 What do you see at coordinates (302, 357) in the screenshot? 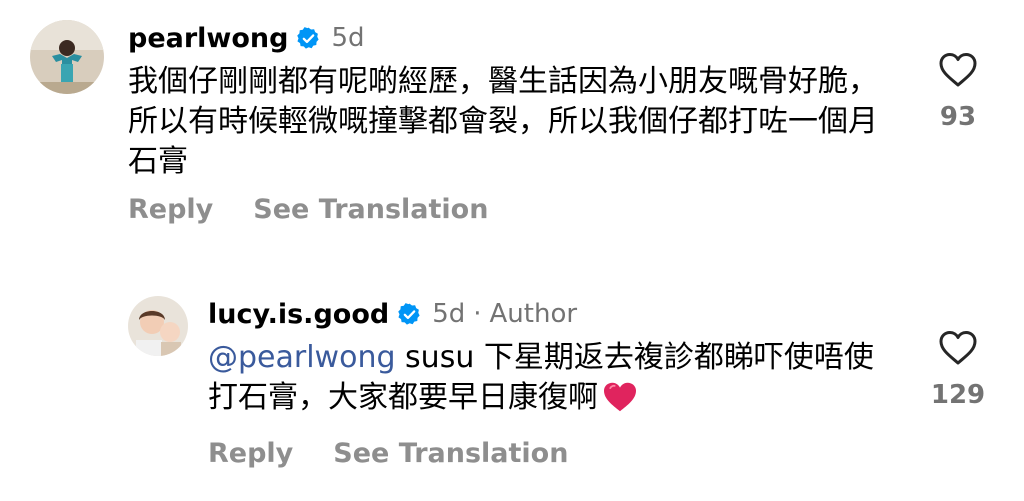
I see `mention-link: @pearlwong` at bounding box center [302, 357].